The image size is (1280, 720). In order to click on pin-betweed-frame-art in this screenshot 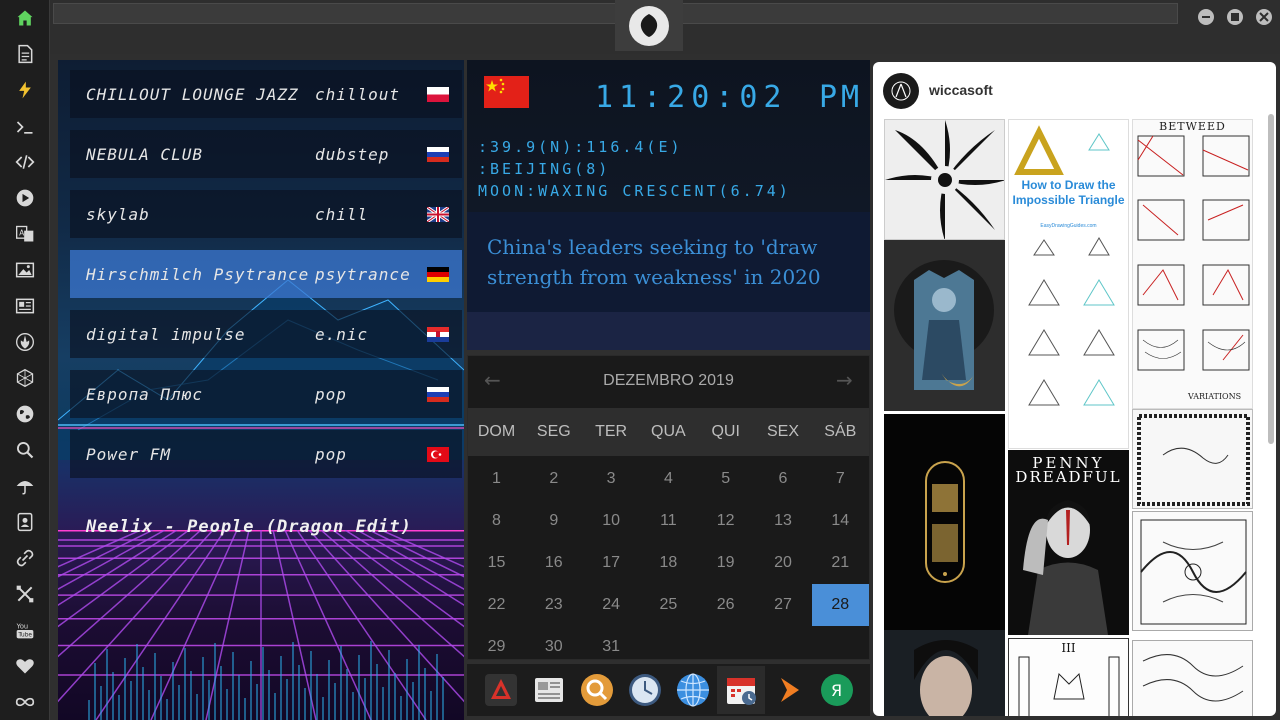, I will do `click(1192, 459)`.